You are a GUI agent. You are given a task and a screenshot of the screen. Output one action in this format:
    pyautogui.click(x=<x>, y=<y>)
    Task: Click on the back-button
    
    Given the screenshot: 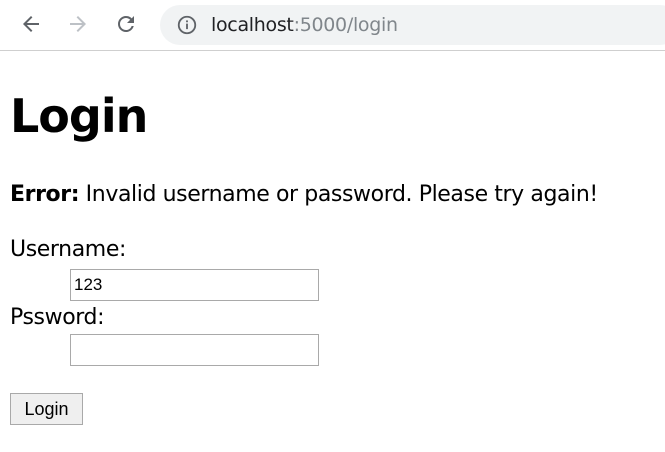 What is the action you would take?
    pyautogui.click(x=31, y=24)
    